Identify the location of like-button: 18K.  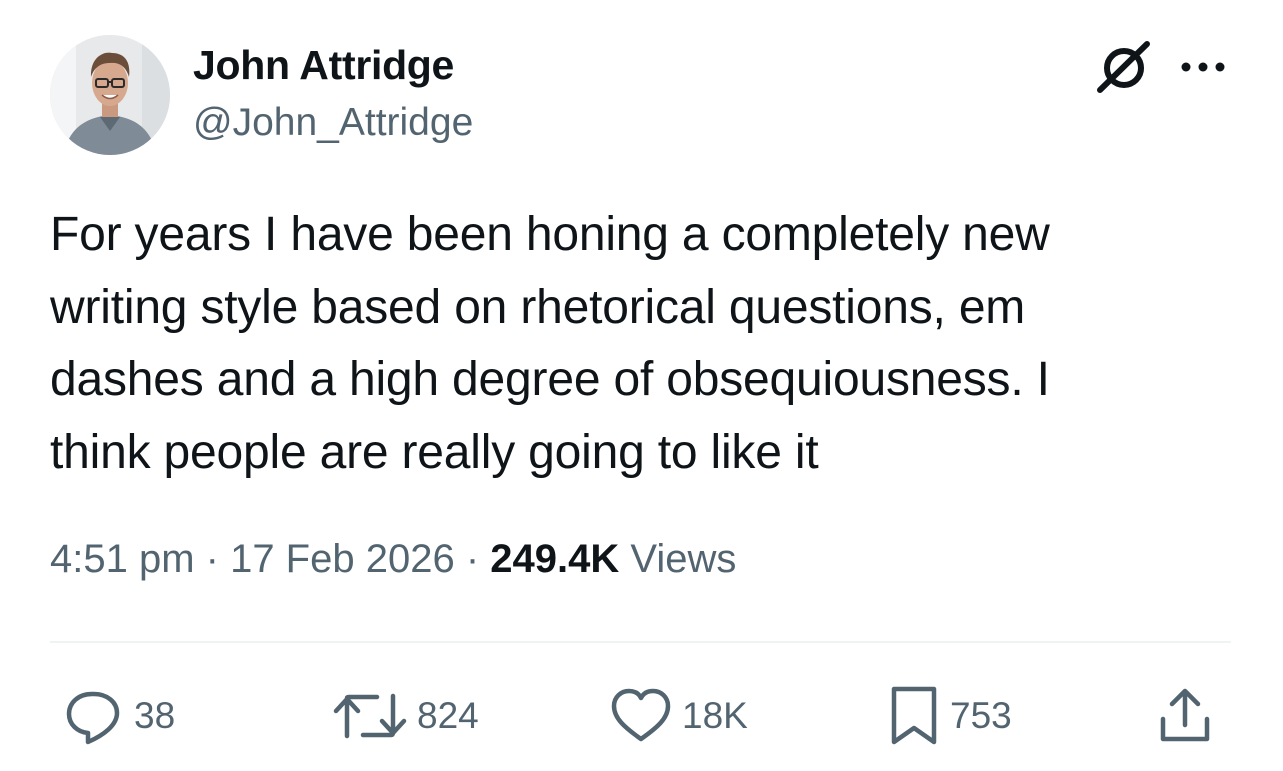
(679, 716).